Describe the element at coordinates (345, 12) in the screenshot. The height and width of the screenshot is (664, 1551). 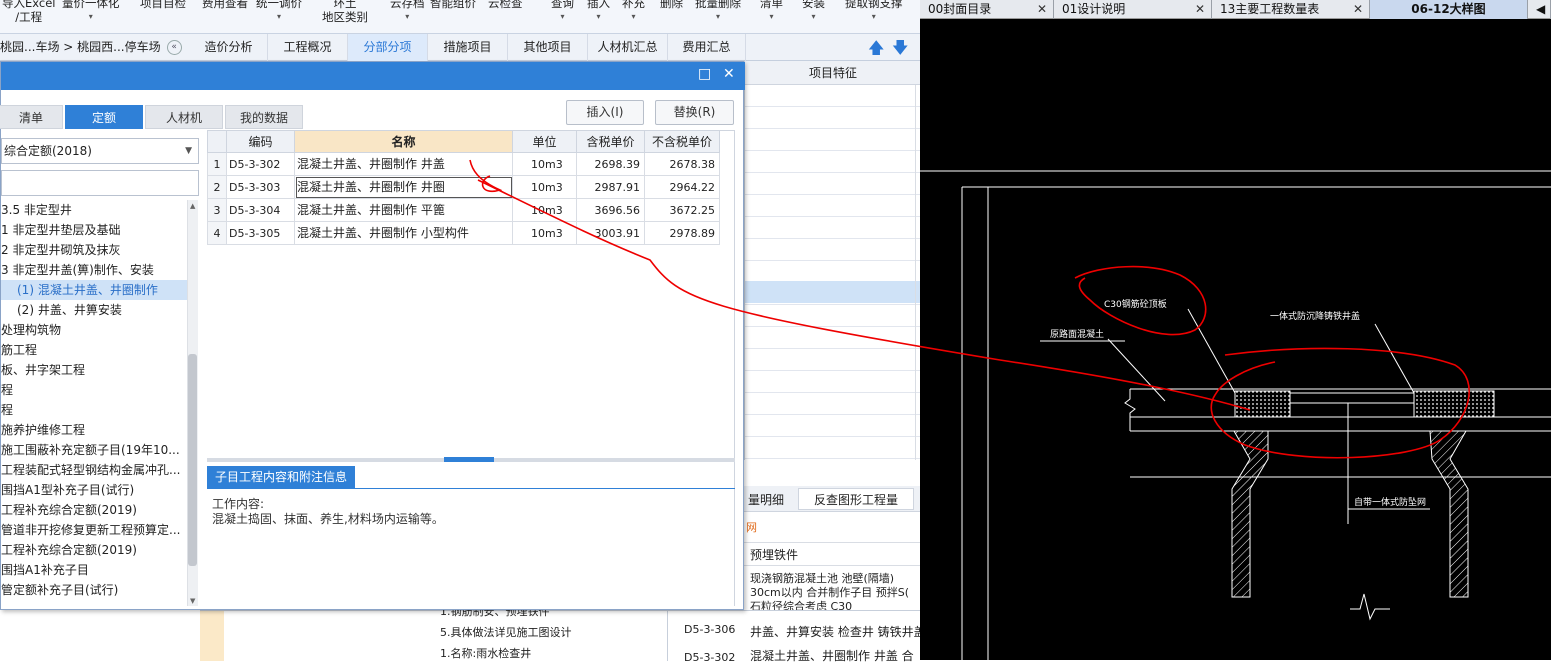
I see `toolbar-item-5: 环土 地区类别` at that location.